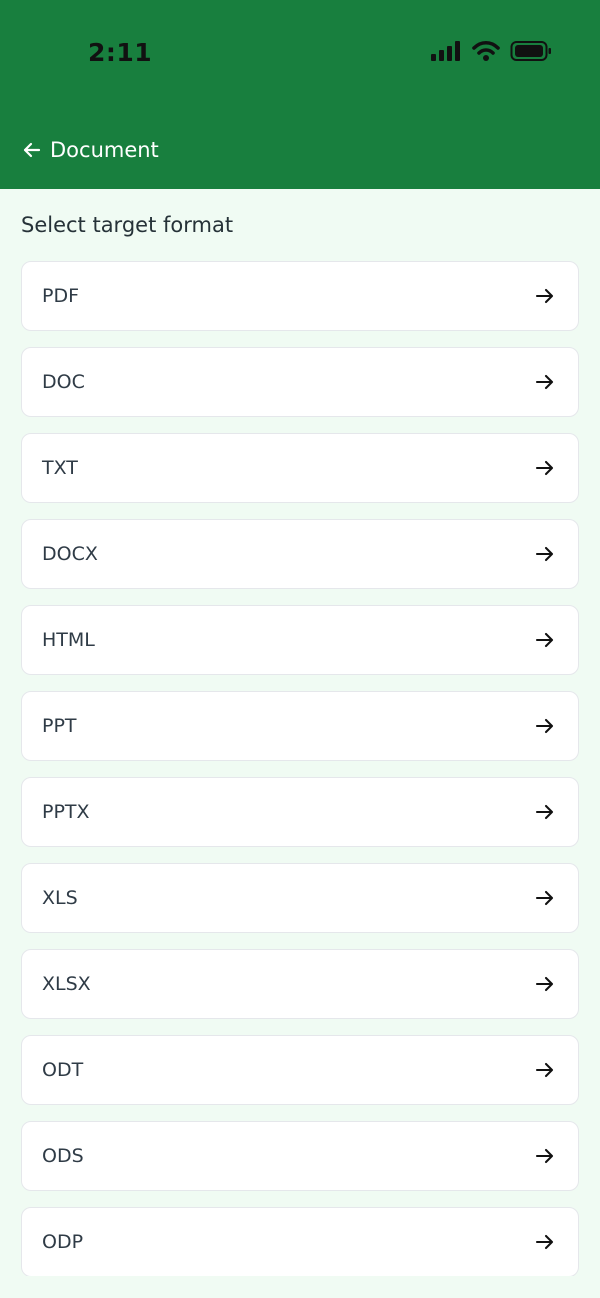 Image resolution: width=600 pixels, height=1298 pixels. Describe the element at coordinates (300, 726) in the screenshot. I see `format-item-ppt: PPT` at that location.